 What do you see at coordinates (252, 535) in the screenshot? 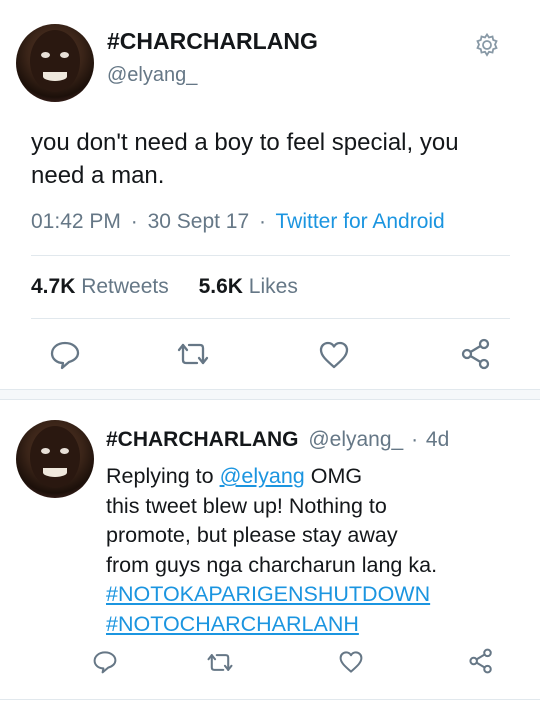
I see `reply-line: promote, but please stay away` at bounding box center [252, 535].